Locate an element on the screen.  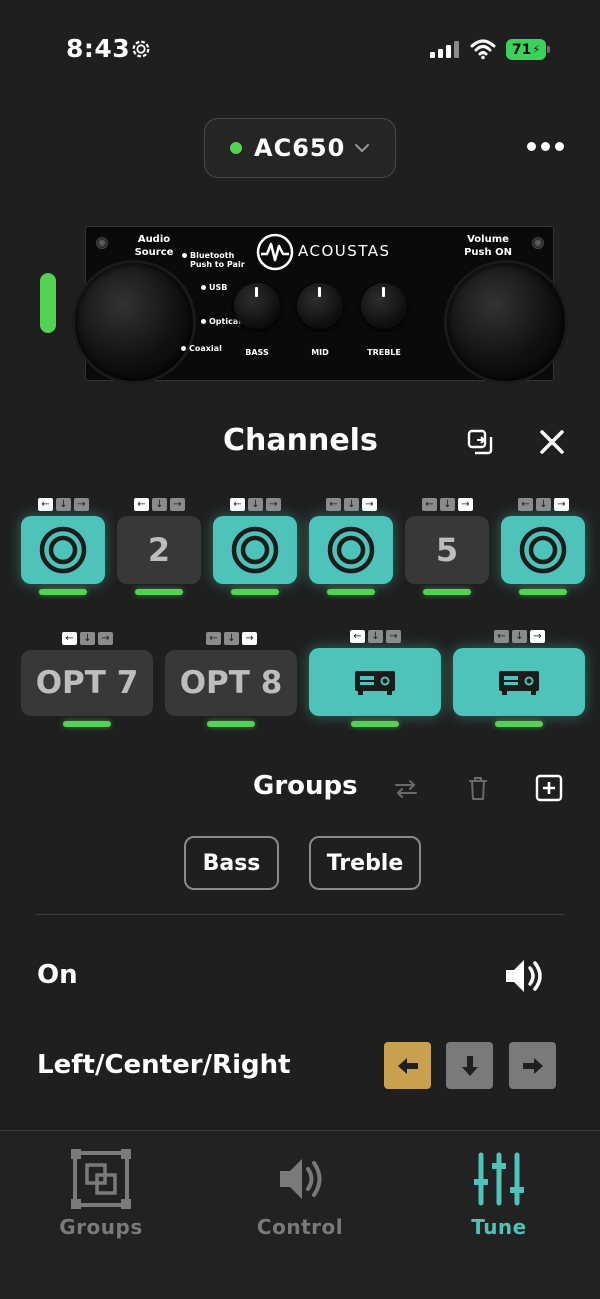
audio-source-label: Audio Source is located at coordinates (154, 246).